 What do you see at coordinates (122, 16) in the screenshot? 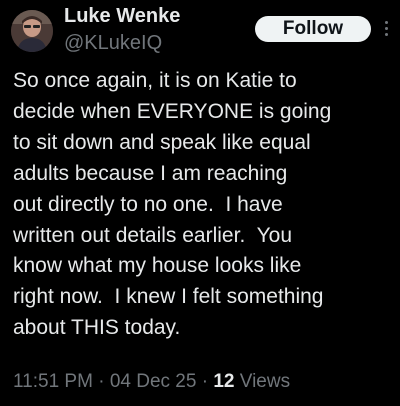
I see `author-display-name: Luke Wenke` at bounding box center [122, 16].